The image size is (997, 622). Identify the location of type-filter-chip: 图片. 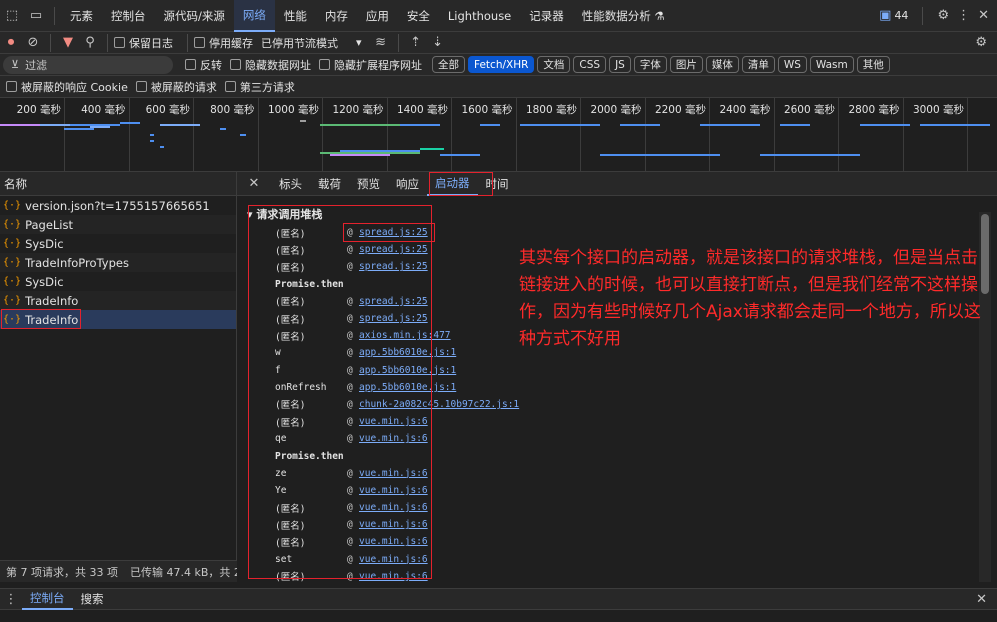
(686, 64).